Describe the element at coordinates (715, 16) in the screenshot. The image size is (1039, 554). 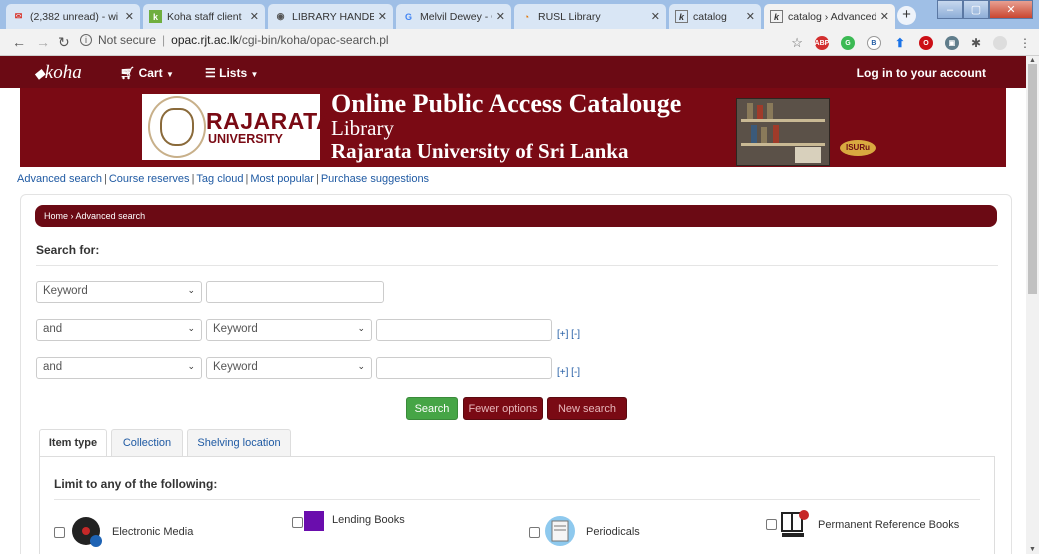
I see `browser-tab-catalog: k catalog ✕` at that location.